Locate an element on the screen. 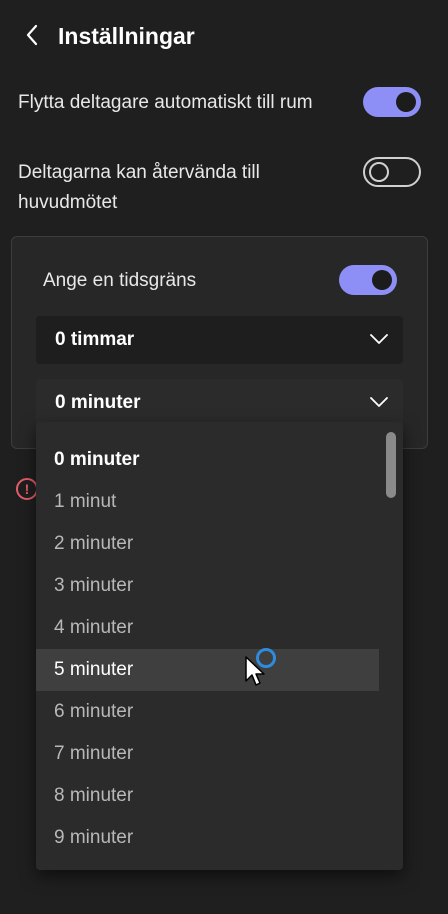 Image resolution: width=448 pixels, height=914 pixels. minutes-option: 7 minuter is located at coordinates (207, 754).